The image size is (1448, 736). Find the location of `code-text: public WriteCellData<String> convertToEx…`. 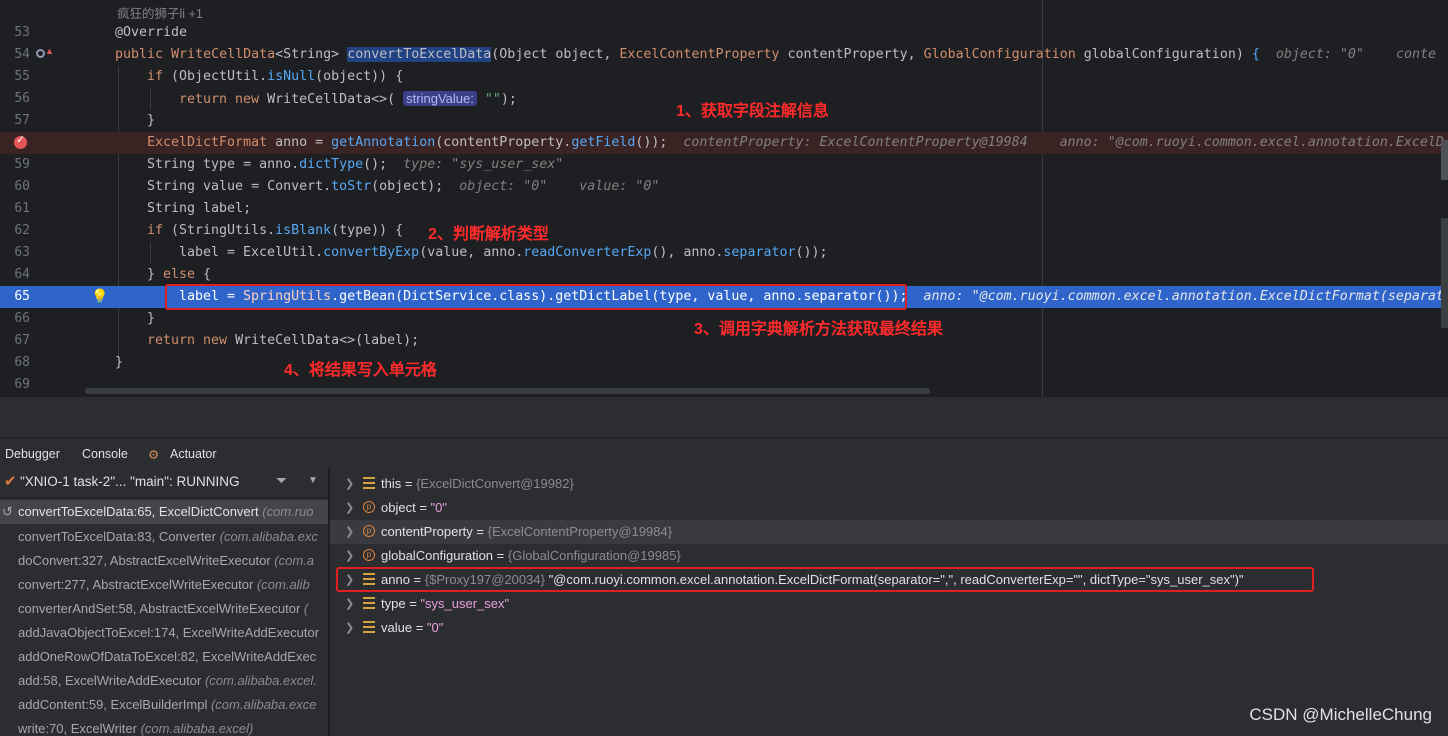

code-text: public WriteCellData<String> convertToEx… is located at coordinates (775, 54).